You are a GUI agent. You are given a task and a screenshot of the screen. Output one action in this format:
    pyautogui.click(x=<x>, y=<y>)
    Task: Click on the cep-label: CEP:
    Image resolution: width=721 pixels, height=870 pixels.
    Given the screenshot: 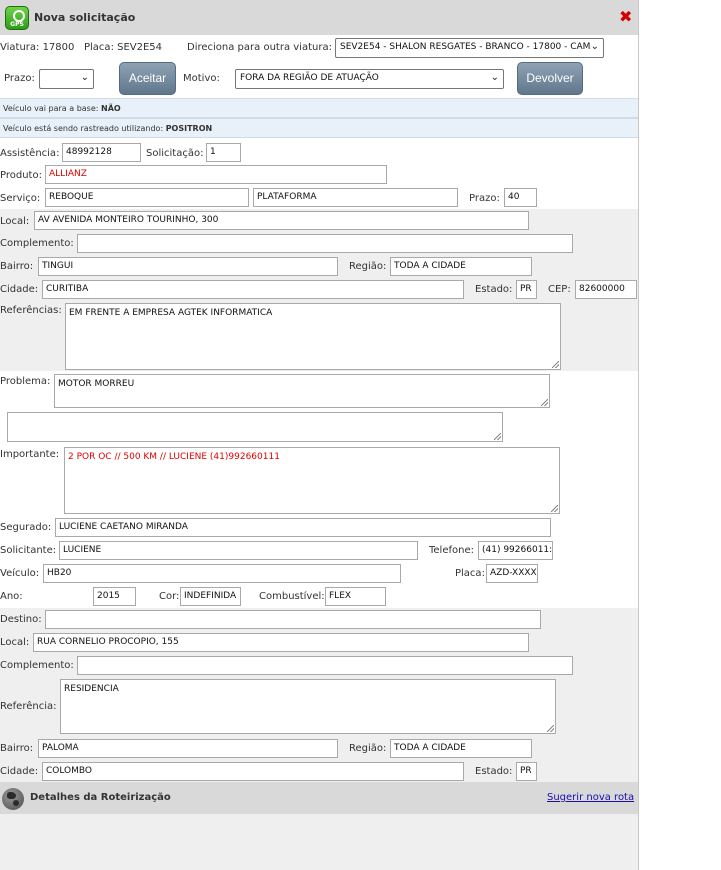 What is the action you would take?
    pyautogui.click(x=559, y=289)
    